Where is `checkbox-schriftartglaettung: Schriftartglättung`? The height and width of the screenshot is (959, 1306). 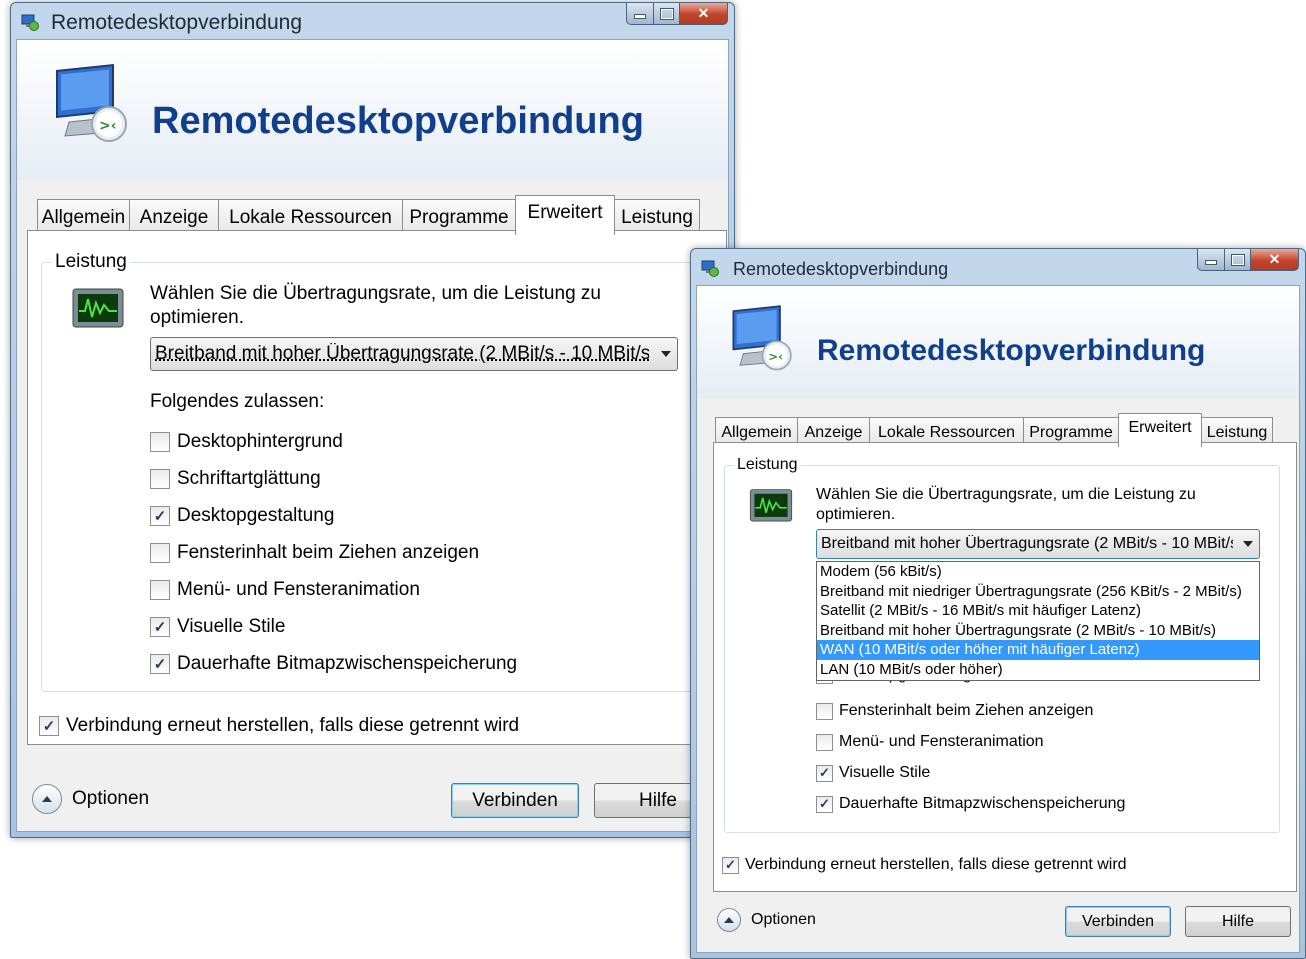
checkbox-schriftartglaettung: Schriftartglättung is located at coordinates (235, 479).